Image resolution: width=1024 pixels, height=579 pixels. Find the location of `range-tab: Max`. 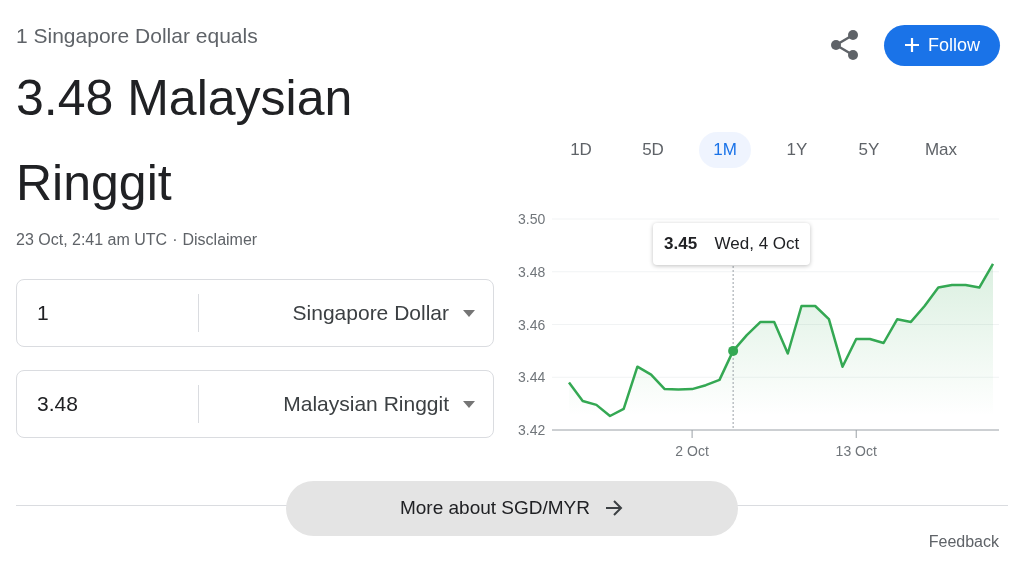

range-tab: Max is located at coordinates (941, 150).